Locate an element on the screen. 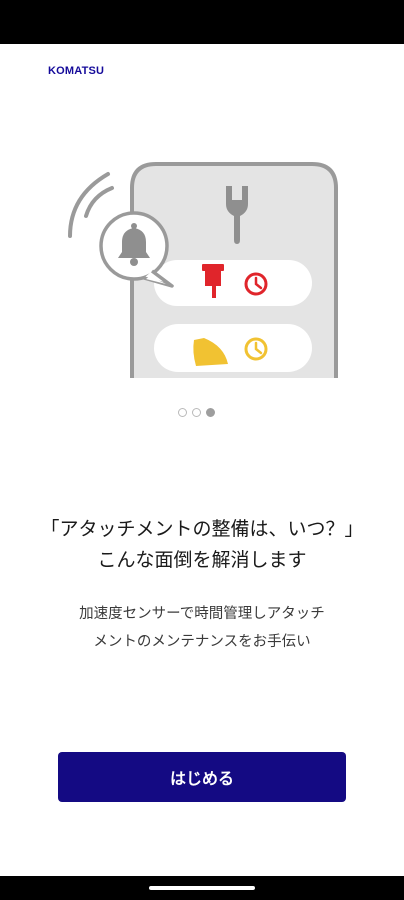  komatsu-logo: KOMATSU is located at coordinates (76, 71).